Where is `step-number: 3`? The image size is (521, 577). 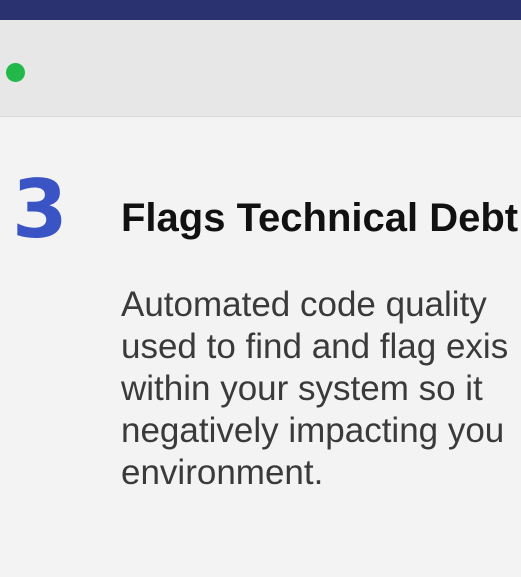 step-number: 3 is located at coordinates (40, 209).